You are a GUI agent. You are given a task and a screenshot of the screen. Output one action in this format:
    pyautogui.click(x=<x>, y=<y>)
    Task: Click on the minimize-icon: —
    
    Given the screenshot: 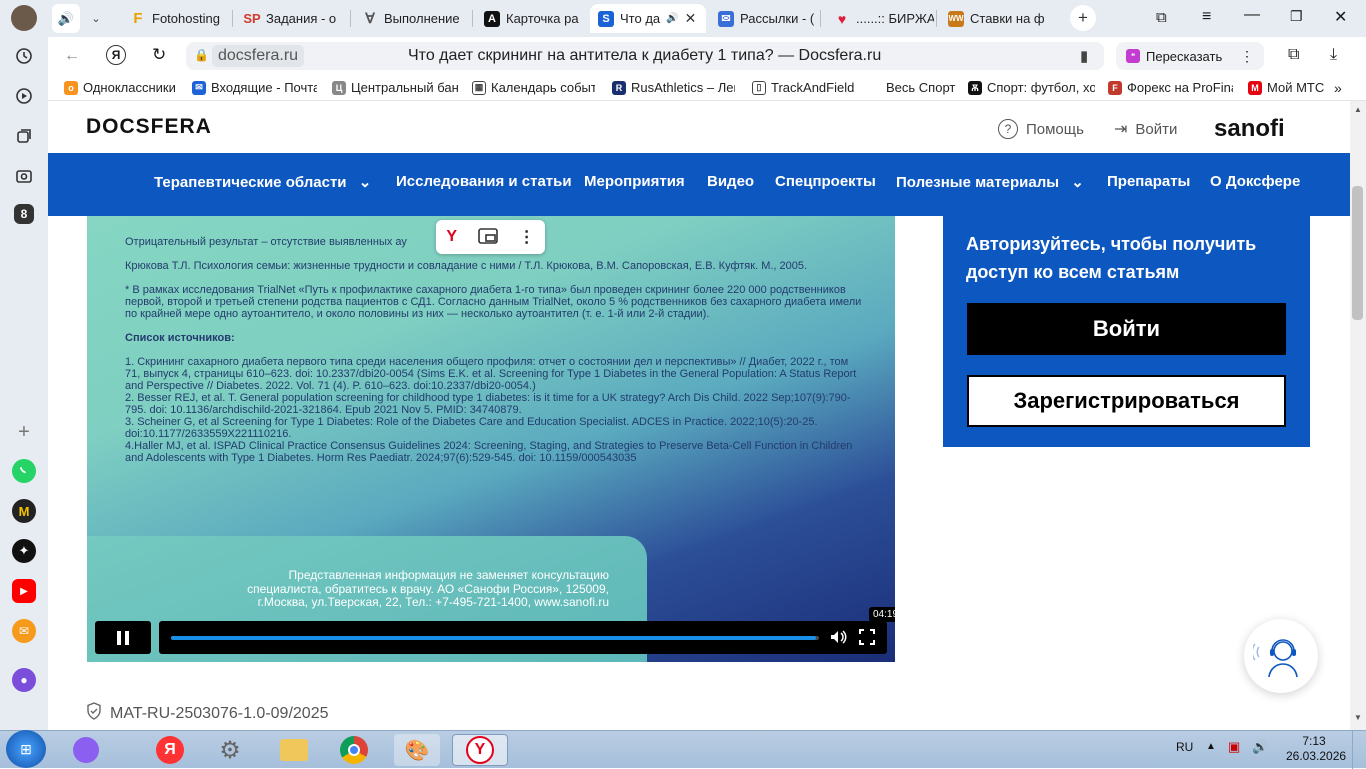 What is the action you would take?
    pyautogui.click(x=1252, y=15)
    